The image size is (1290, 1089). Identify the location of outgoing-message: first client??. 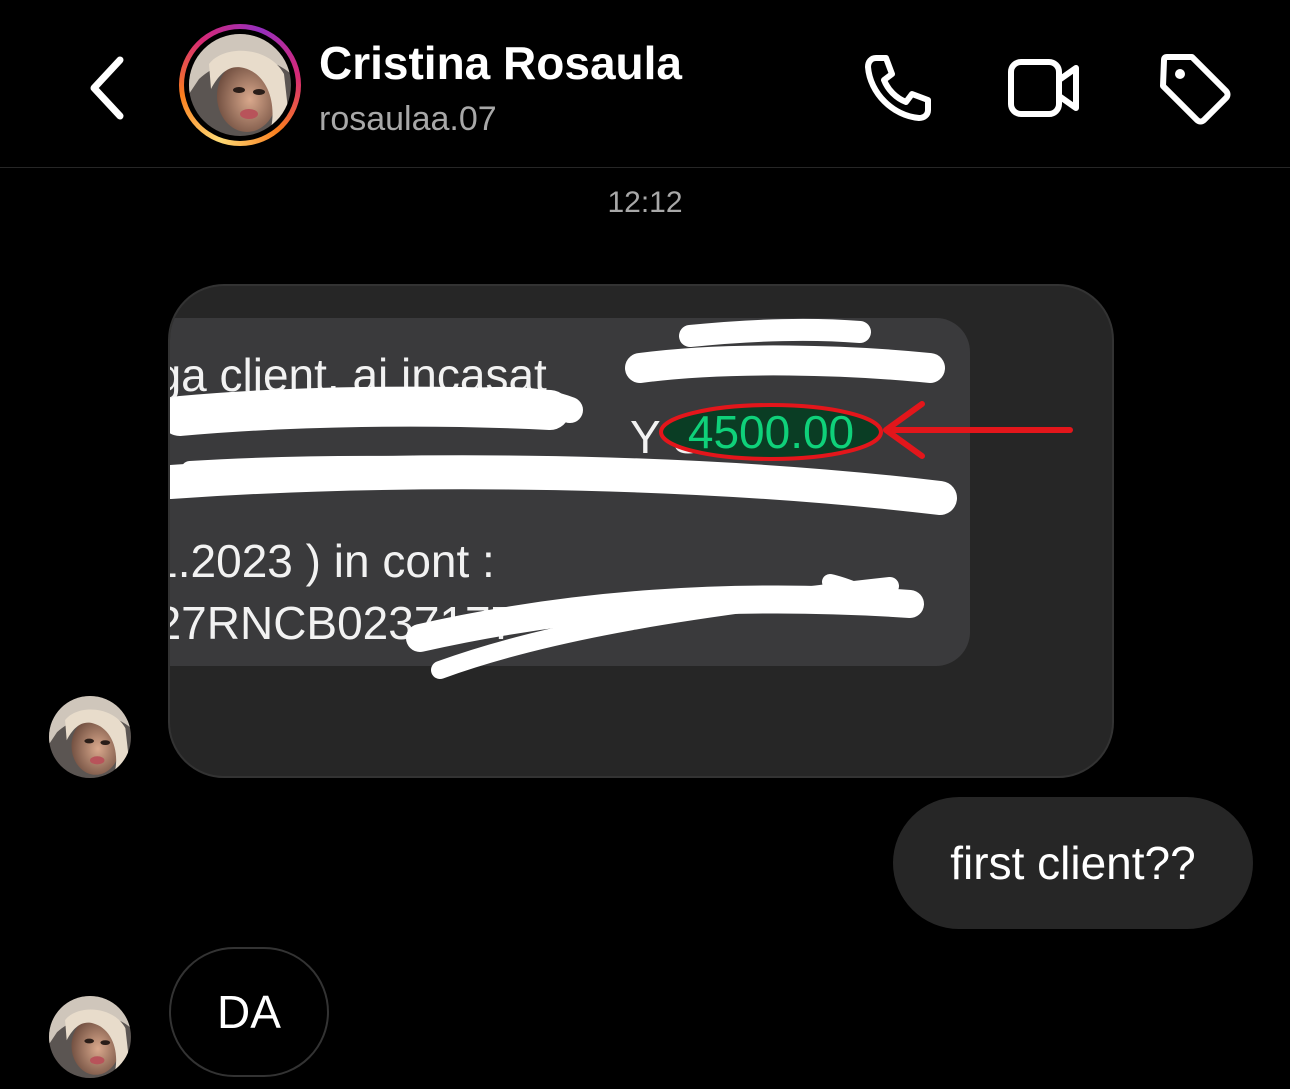
(1073, 863).